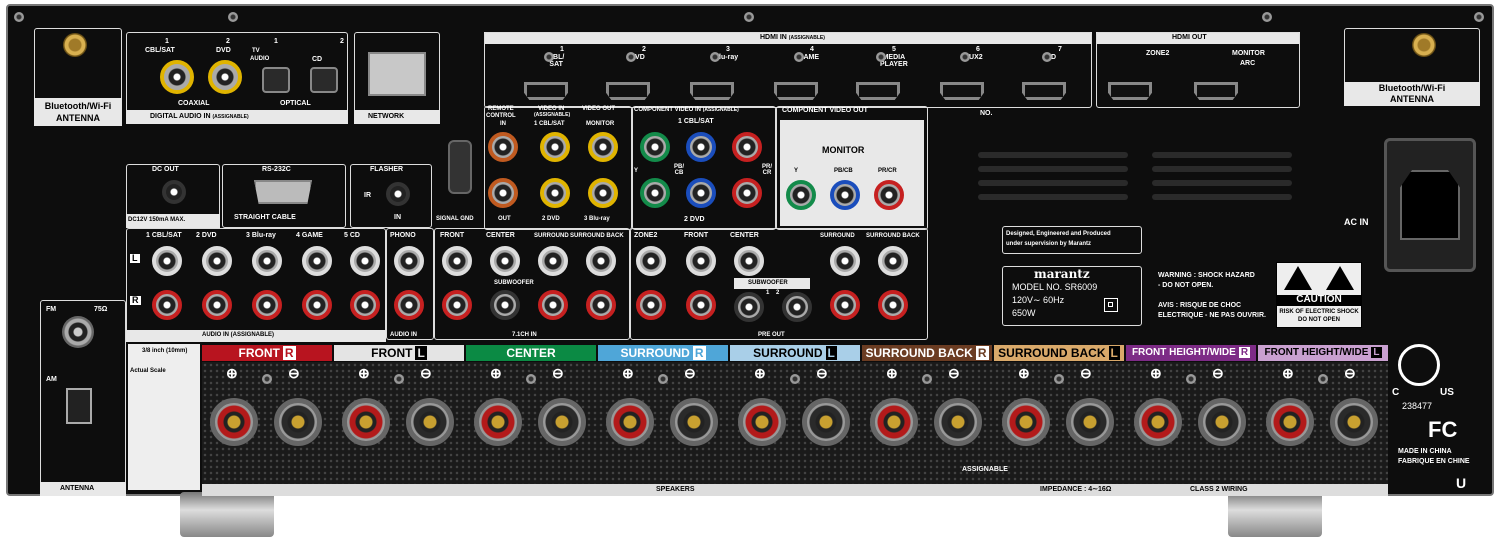  What do you see at coordinates (397, 74) in the screenshot?
I see `ethernet-port` at bounding box center [397, 74].